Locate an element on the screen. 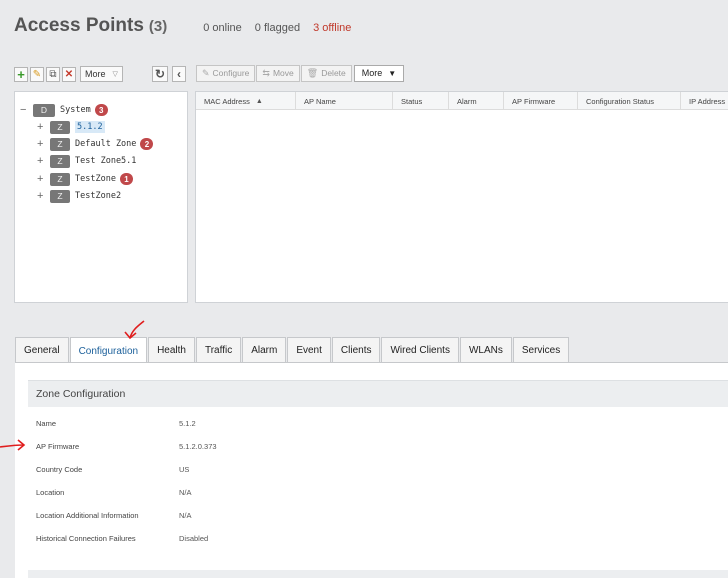 The width and height of the screenshot is (728, 578). tab-health: Health is located at coordinates (171, 350).